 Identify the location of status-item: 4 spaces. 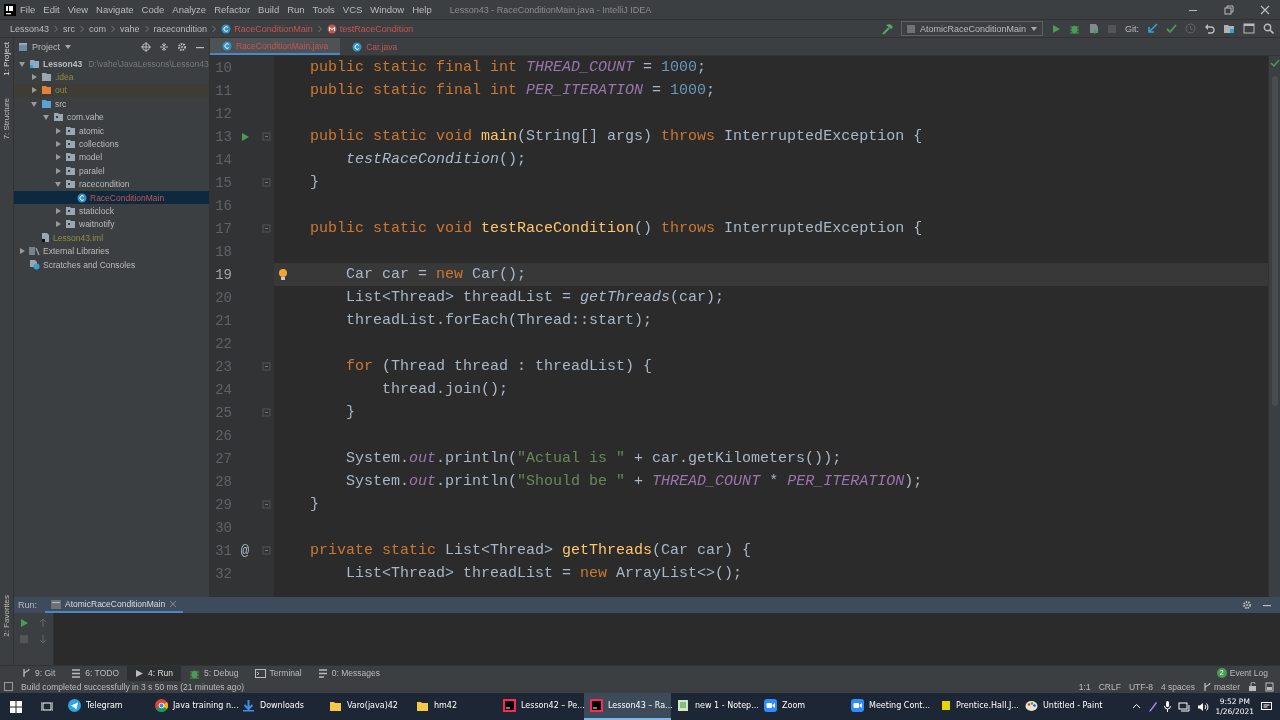
(1178, 686).